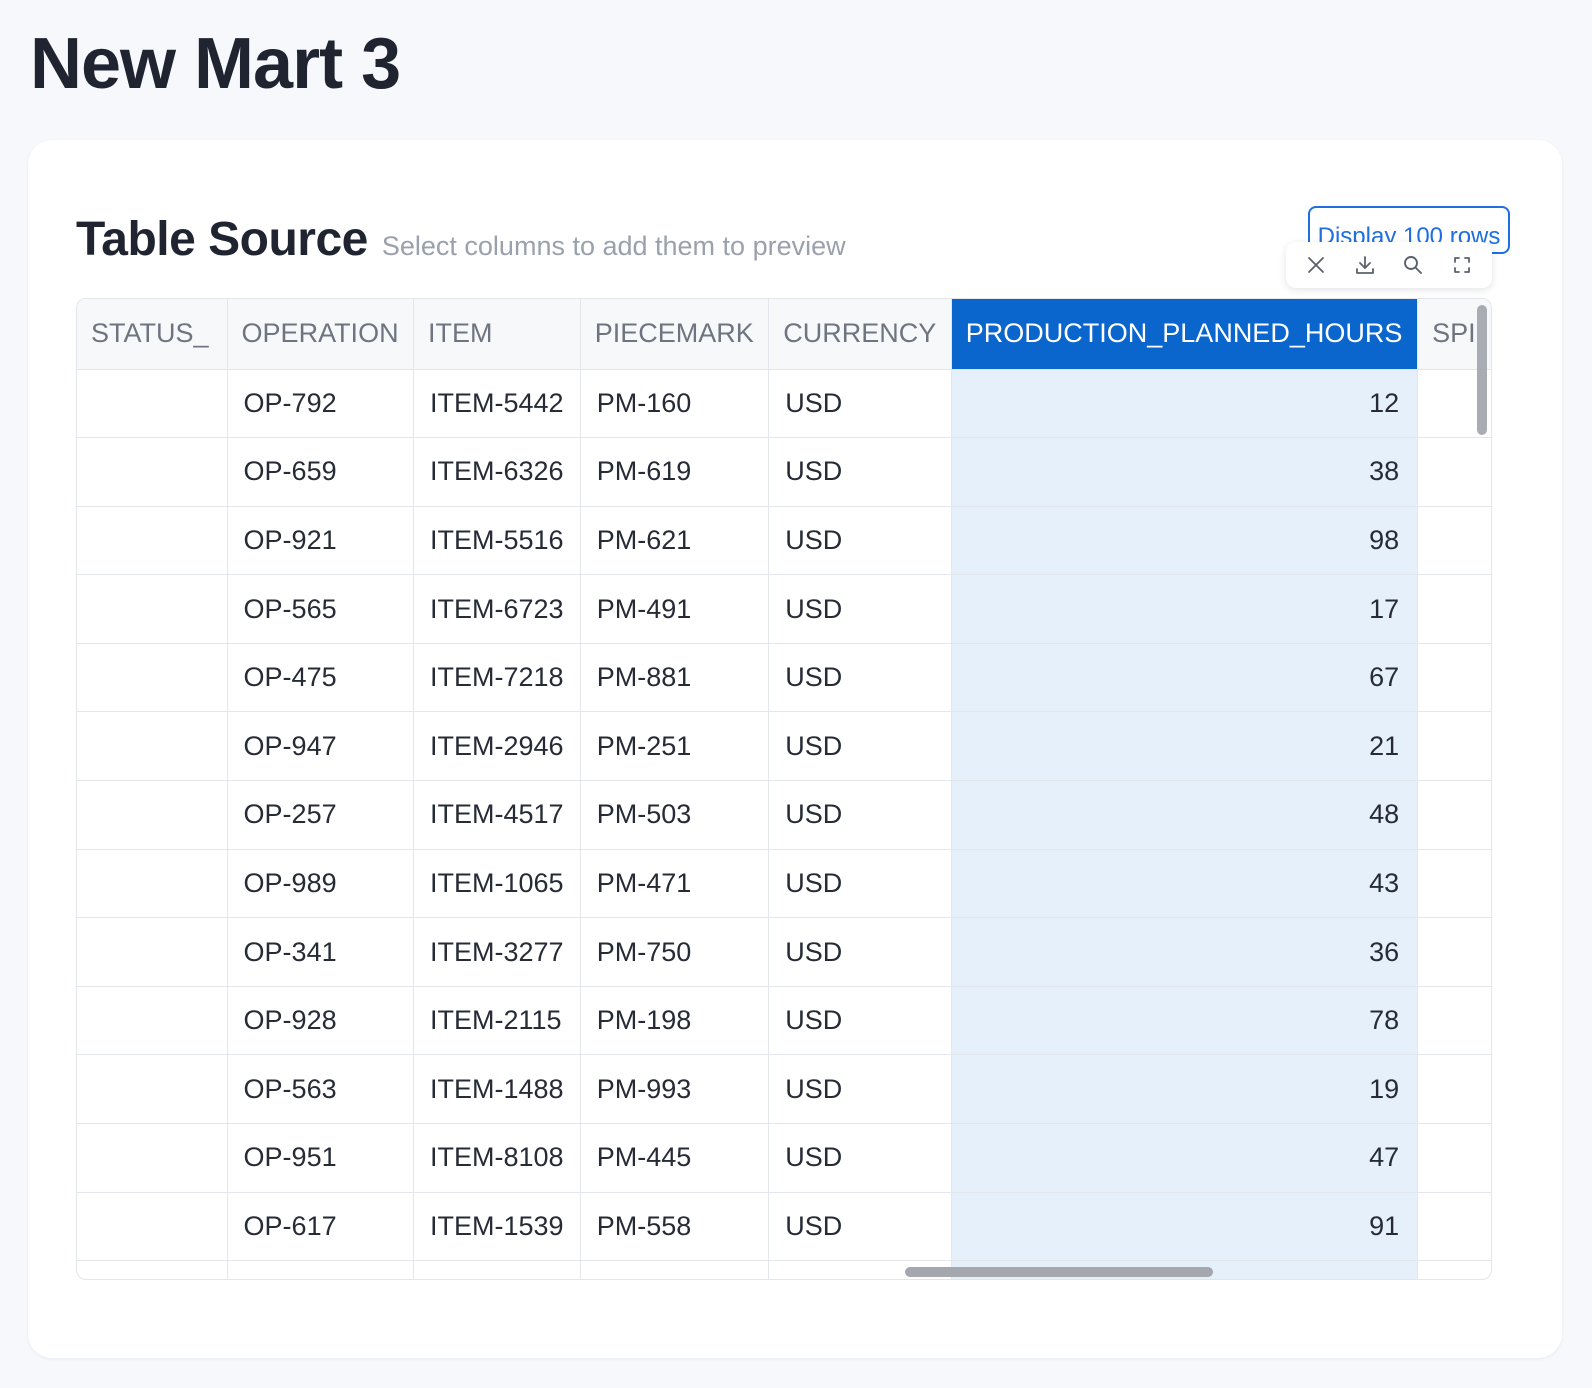  What do you see at coordinates (497, 609) in the screenshot?
I see `cell-item: ITEM-6723` at bounding box center [497, 609].